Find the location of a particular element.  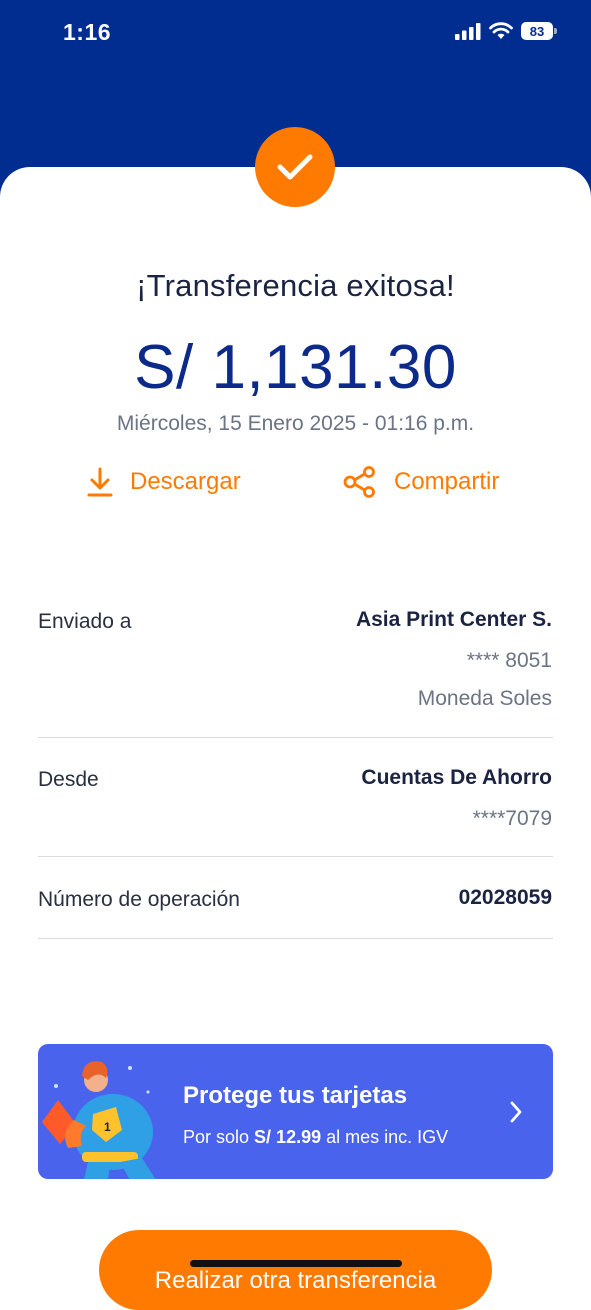

operation-label: Número de operación is located at coordinates (139, 899).